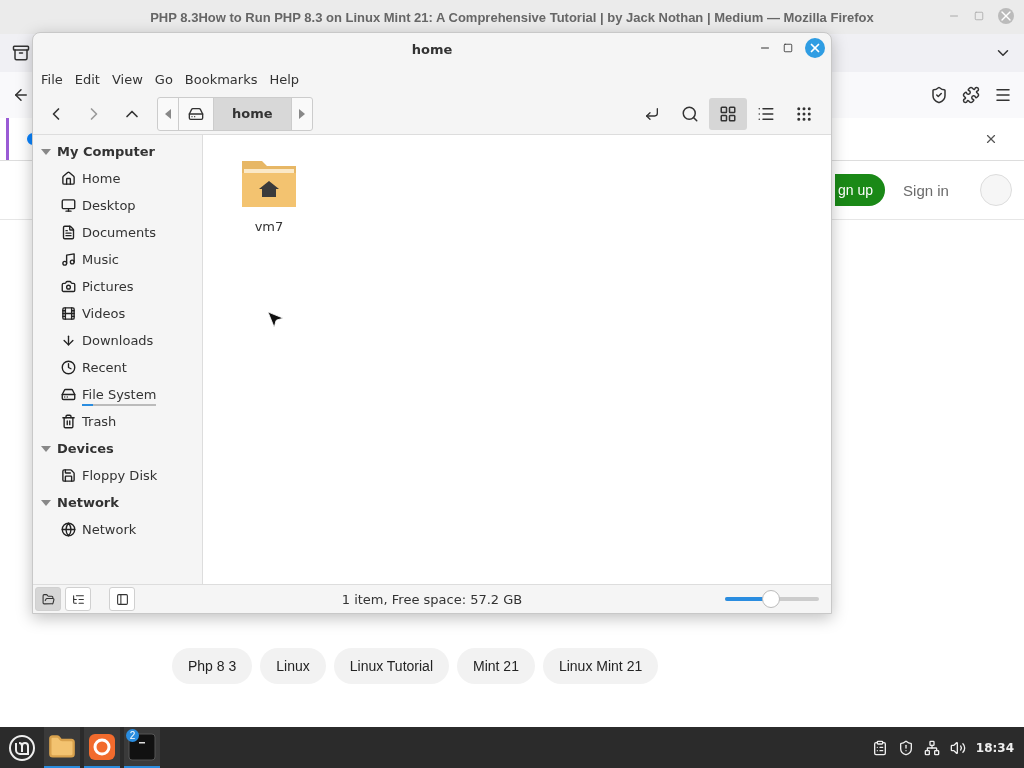 The width and height of the screenshot is (1024, 768). Describe the element at coordinates (994, 747) in the screenshot. I see `clock: 18:34` at that location.